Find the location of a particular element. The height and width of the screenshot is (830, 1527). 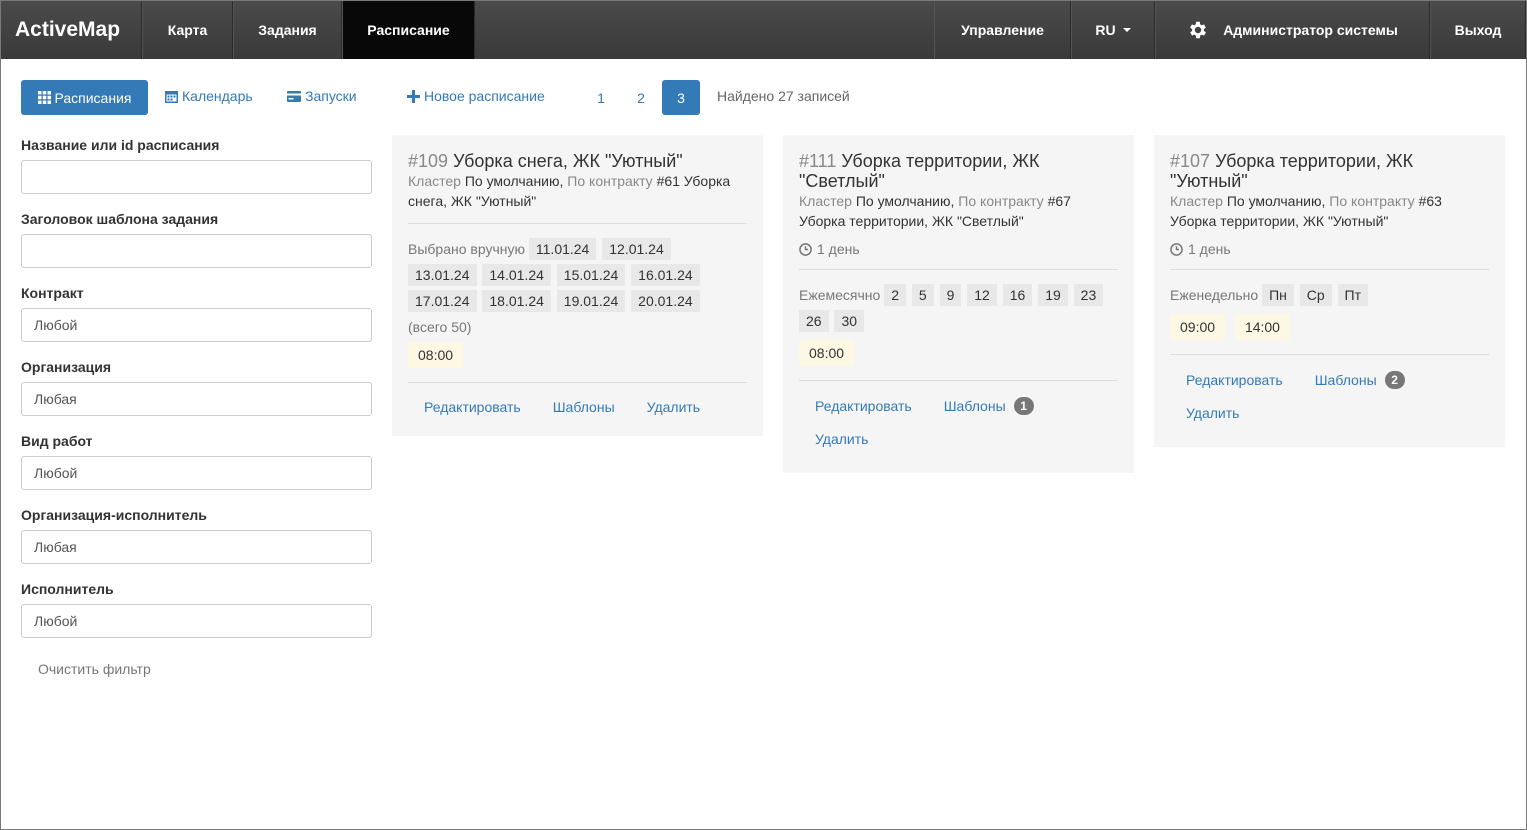

date-chip: 19.01.24 is located at coordinates (591, 301).